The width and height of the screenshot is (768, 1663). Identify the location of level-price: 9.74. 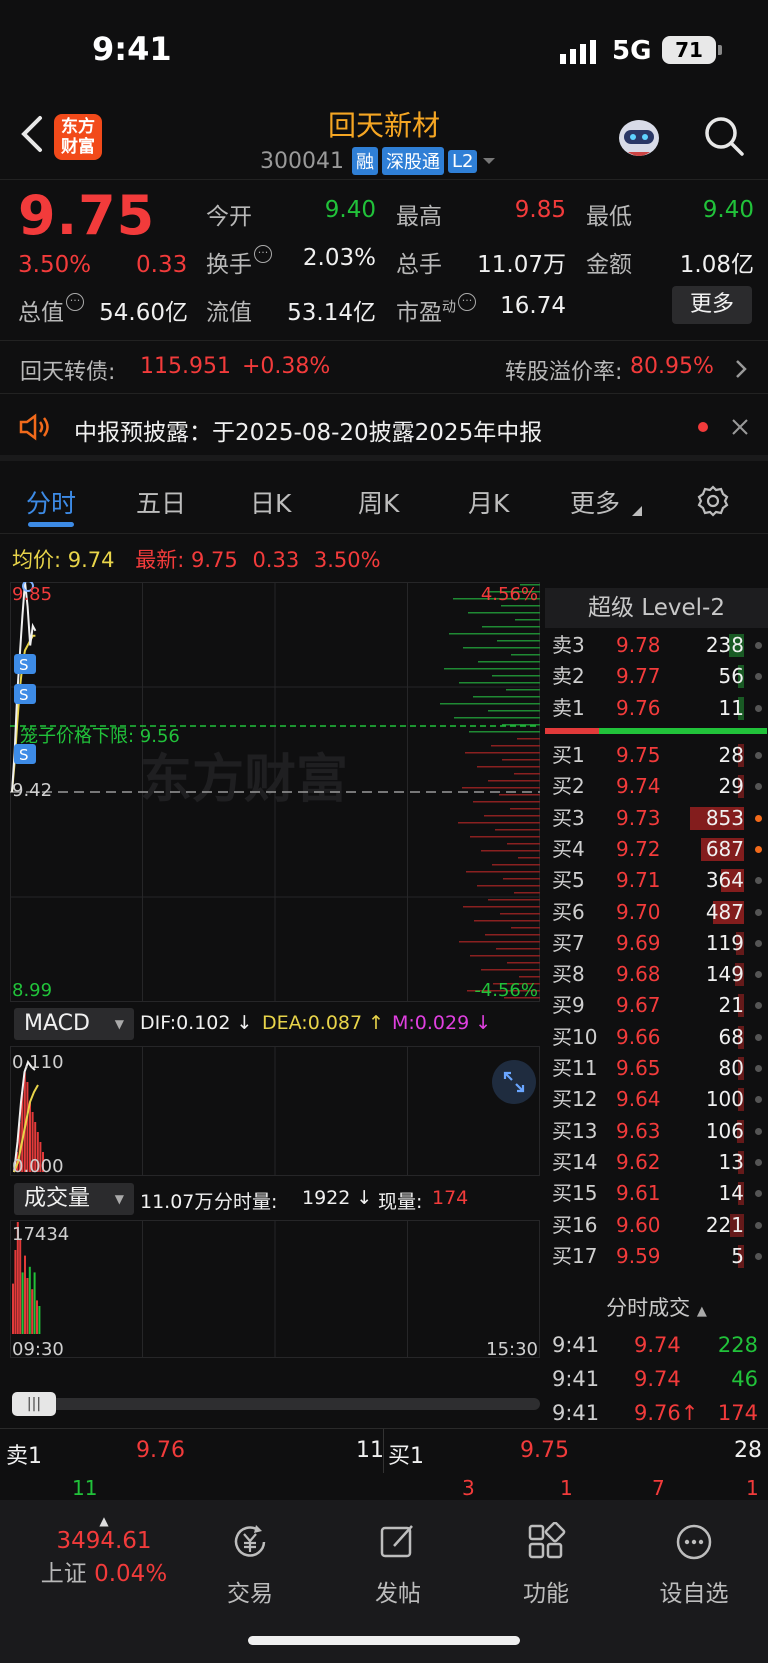
(638, 786).